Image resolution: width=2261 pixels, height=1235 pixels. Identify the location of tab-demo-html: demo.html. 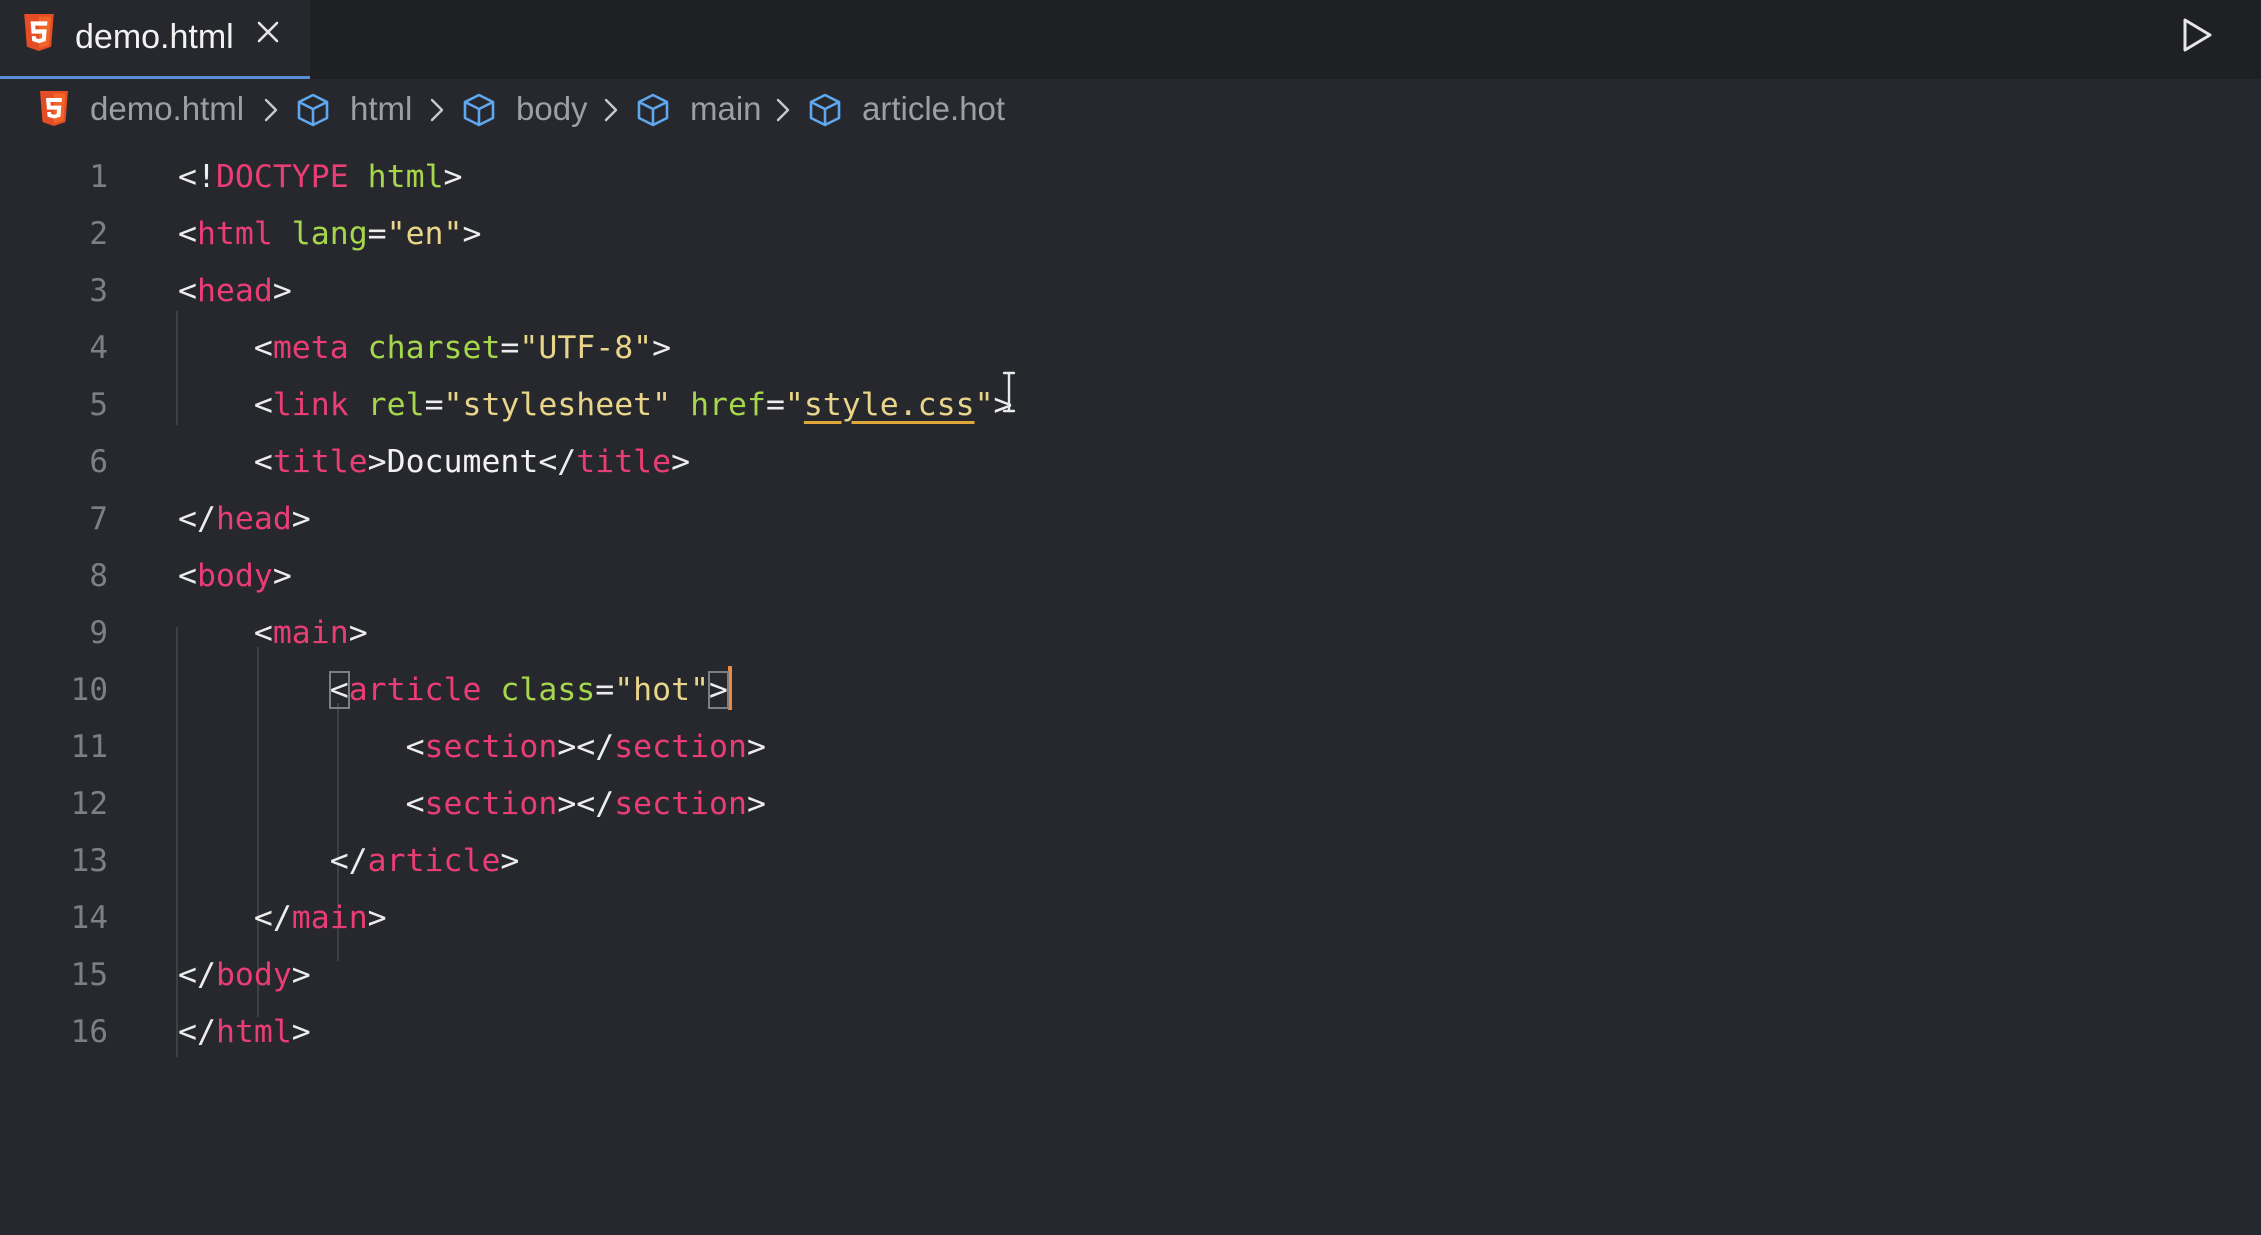
(155, 39).